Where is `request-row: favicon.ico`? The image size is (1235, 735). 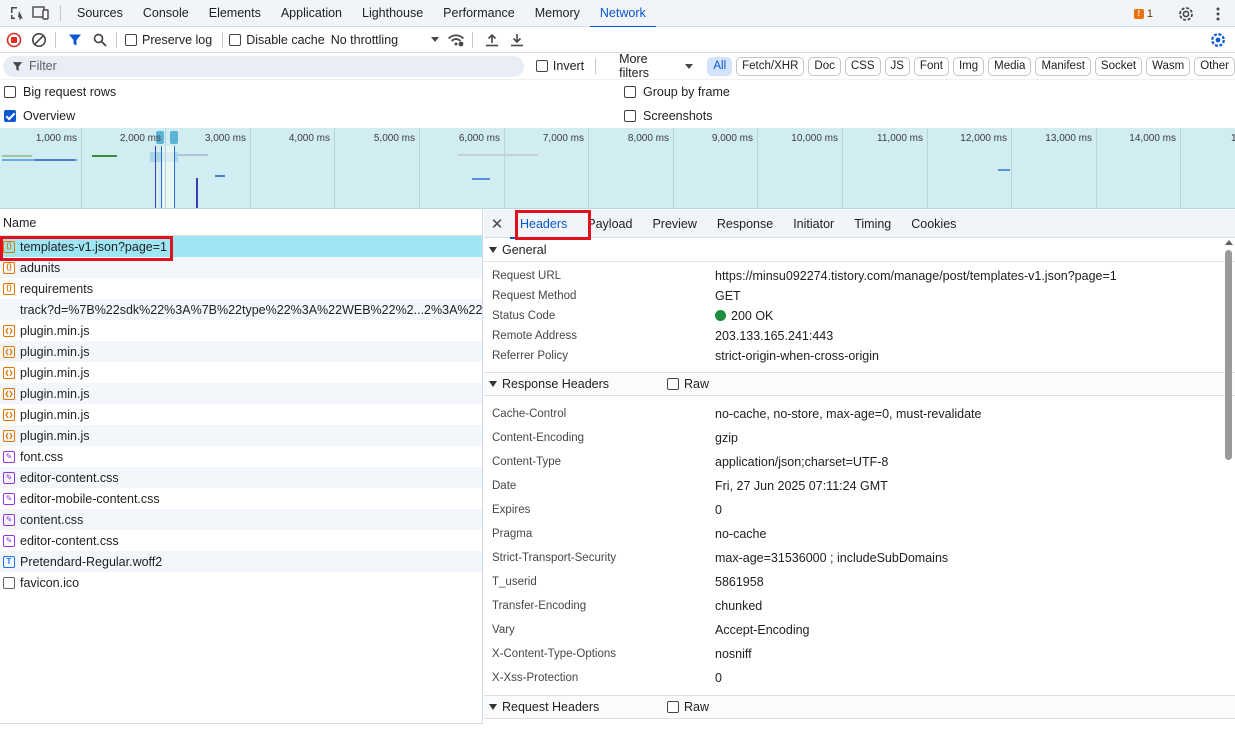 request-row: favicon.ico is located at coordinates (241, 582).